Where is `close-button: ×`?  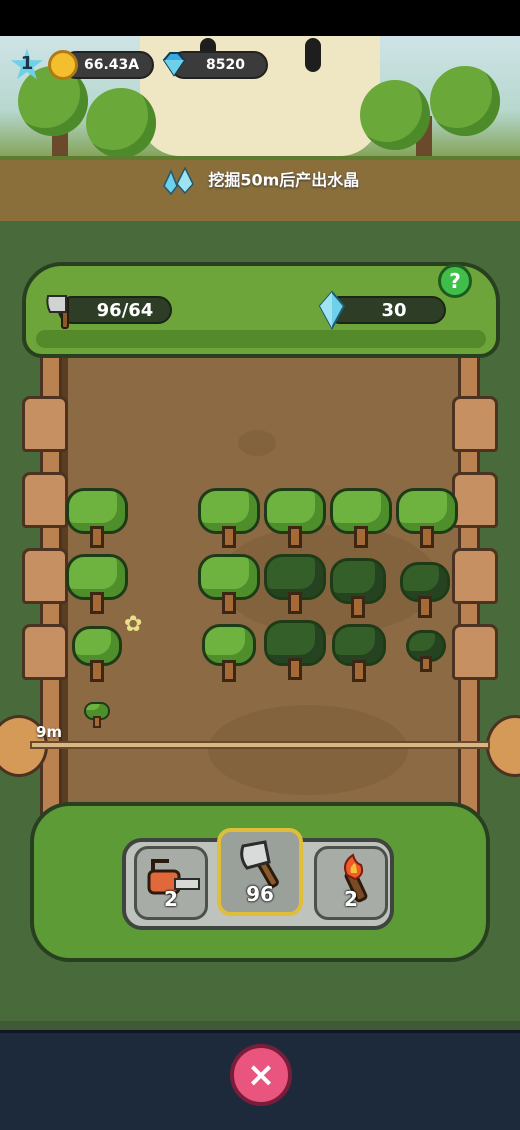
close-button: × is located at coordinates (261, 1075).